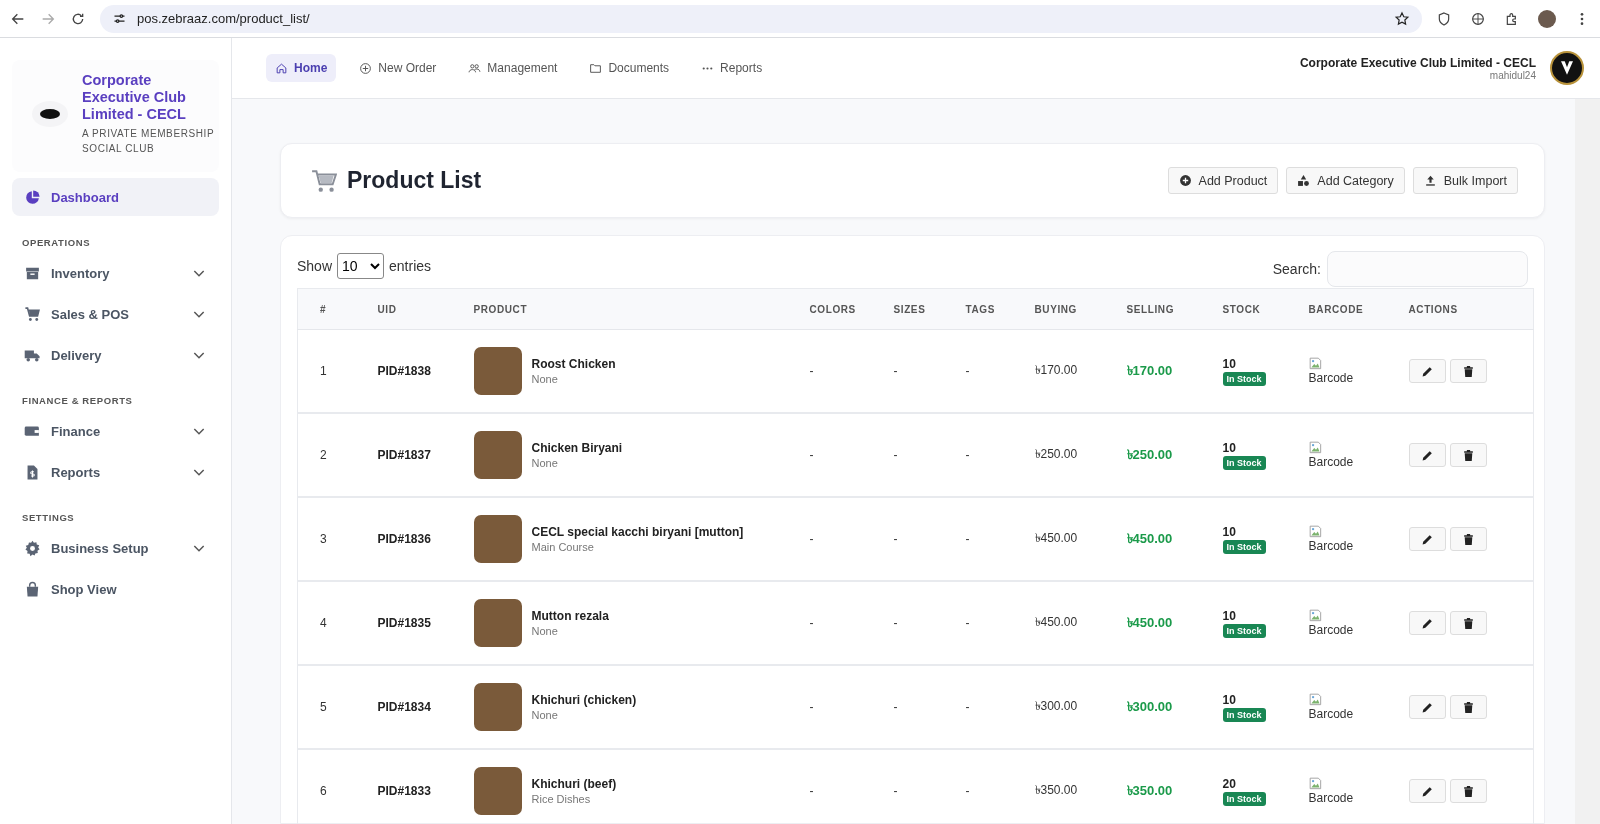 The width and height of the screenshot is (1600, 824). Describe the element at coordinates (414, 180) in the screenshot. I see `page-title: Product List` at that location.